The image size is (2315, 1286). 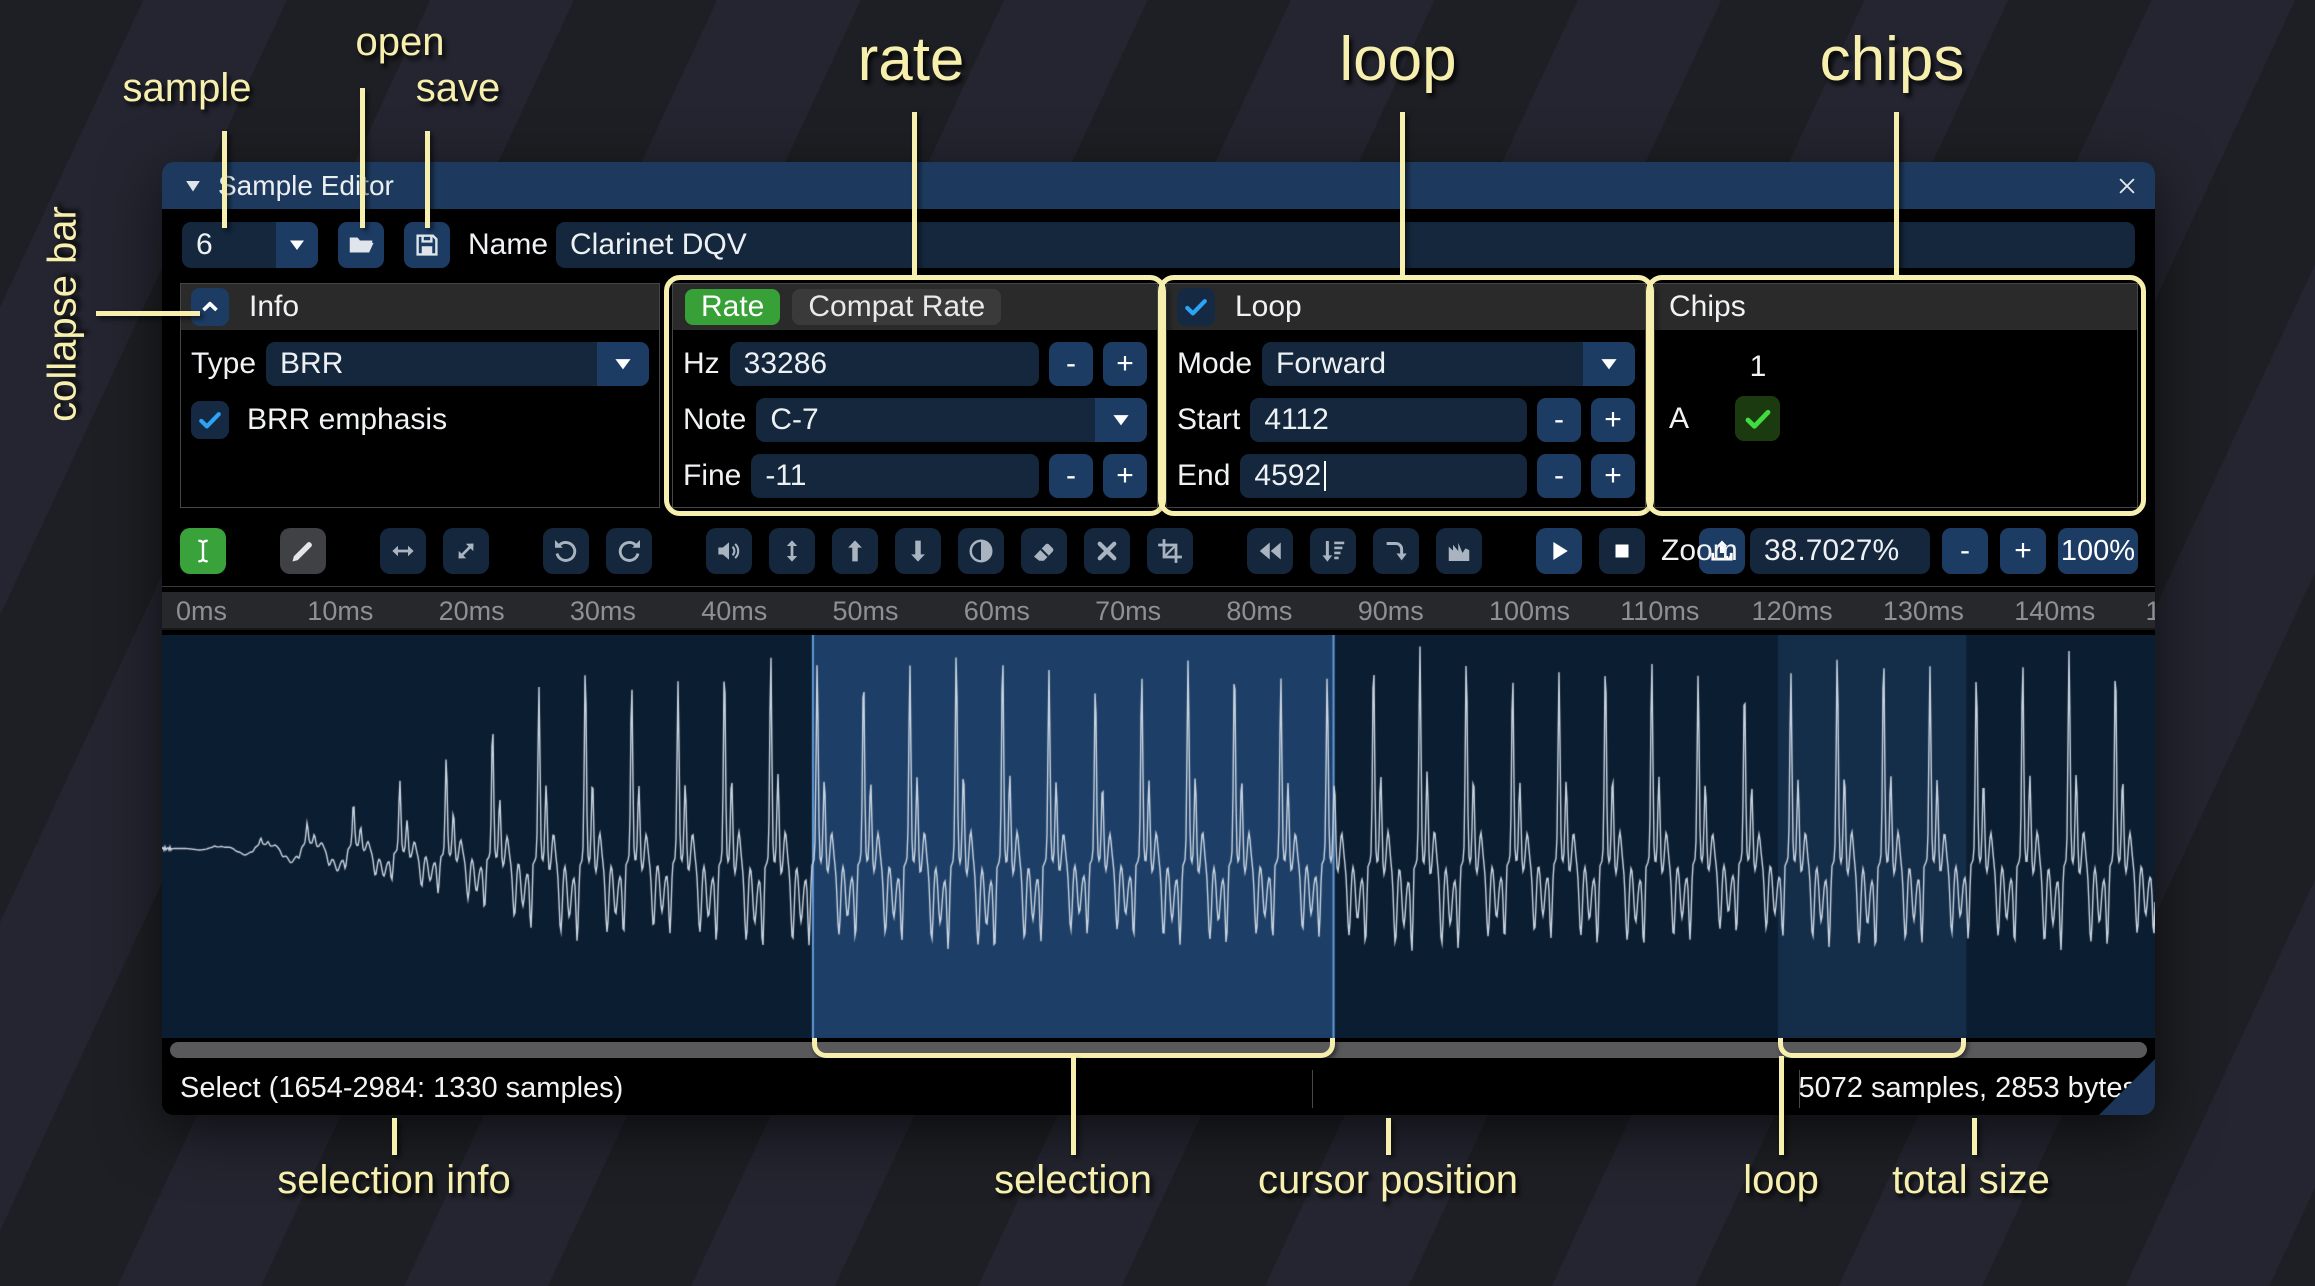 I want to click on annotation-collapse-bar: collapse bar, so click(x=62, y=314).